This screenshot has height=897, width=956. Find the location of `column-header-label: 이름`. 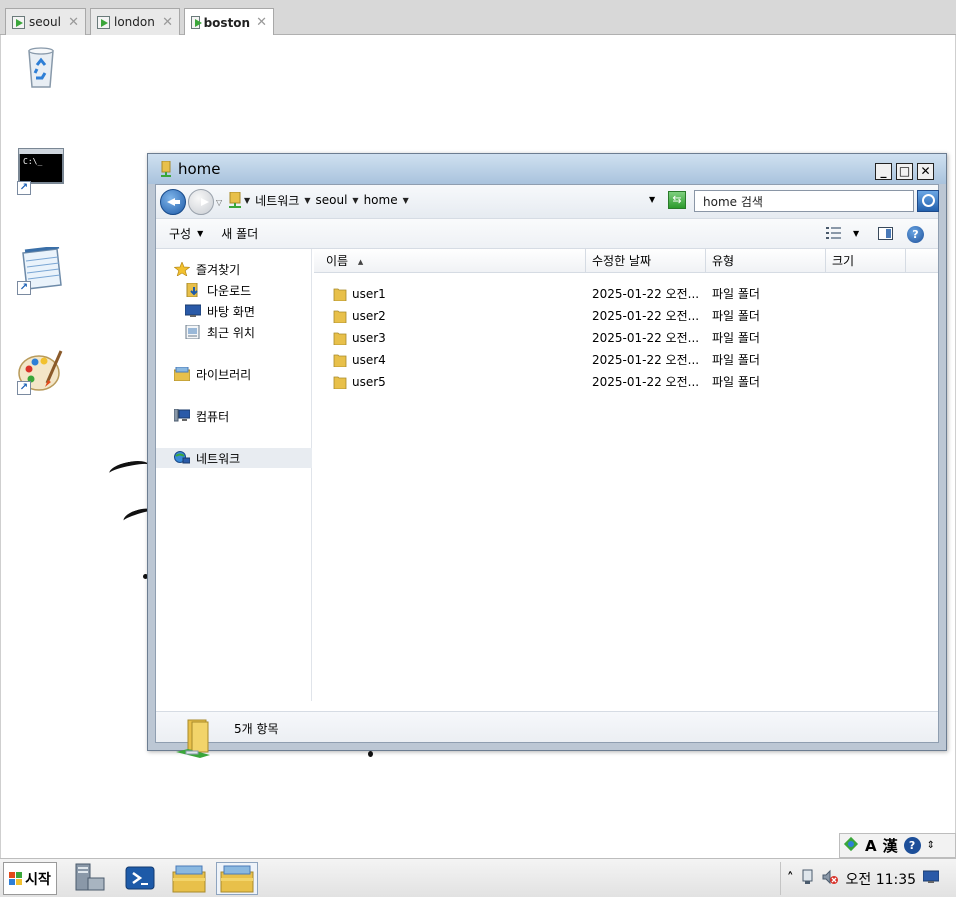

column-header-label: 이름 is located at coordinates (337, 261).